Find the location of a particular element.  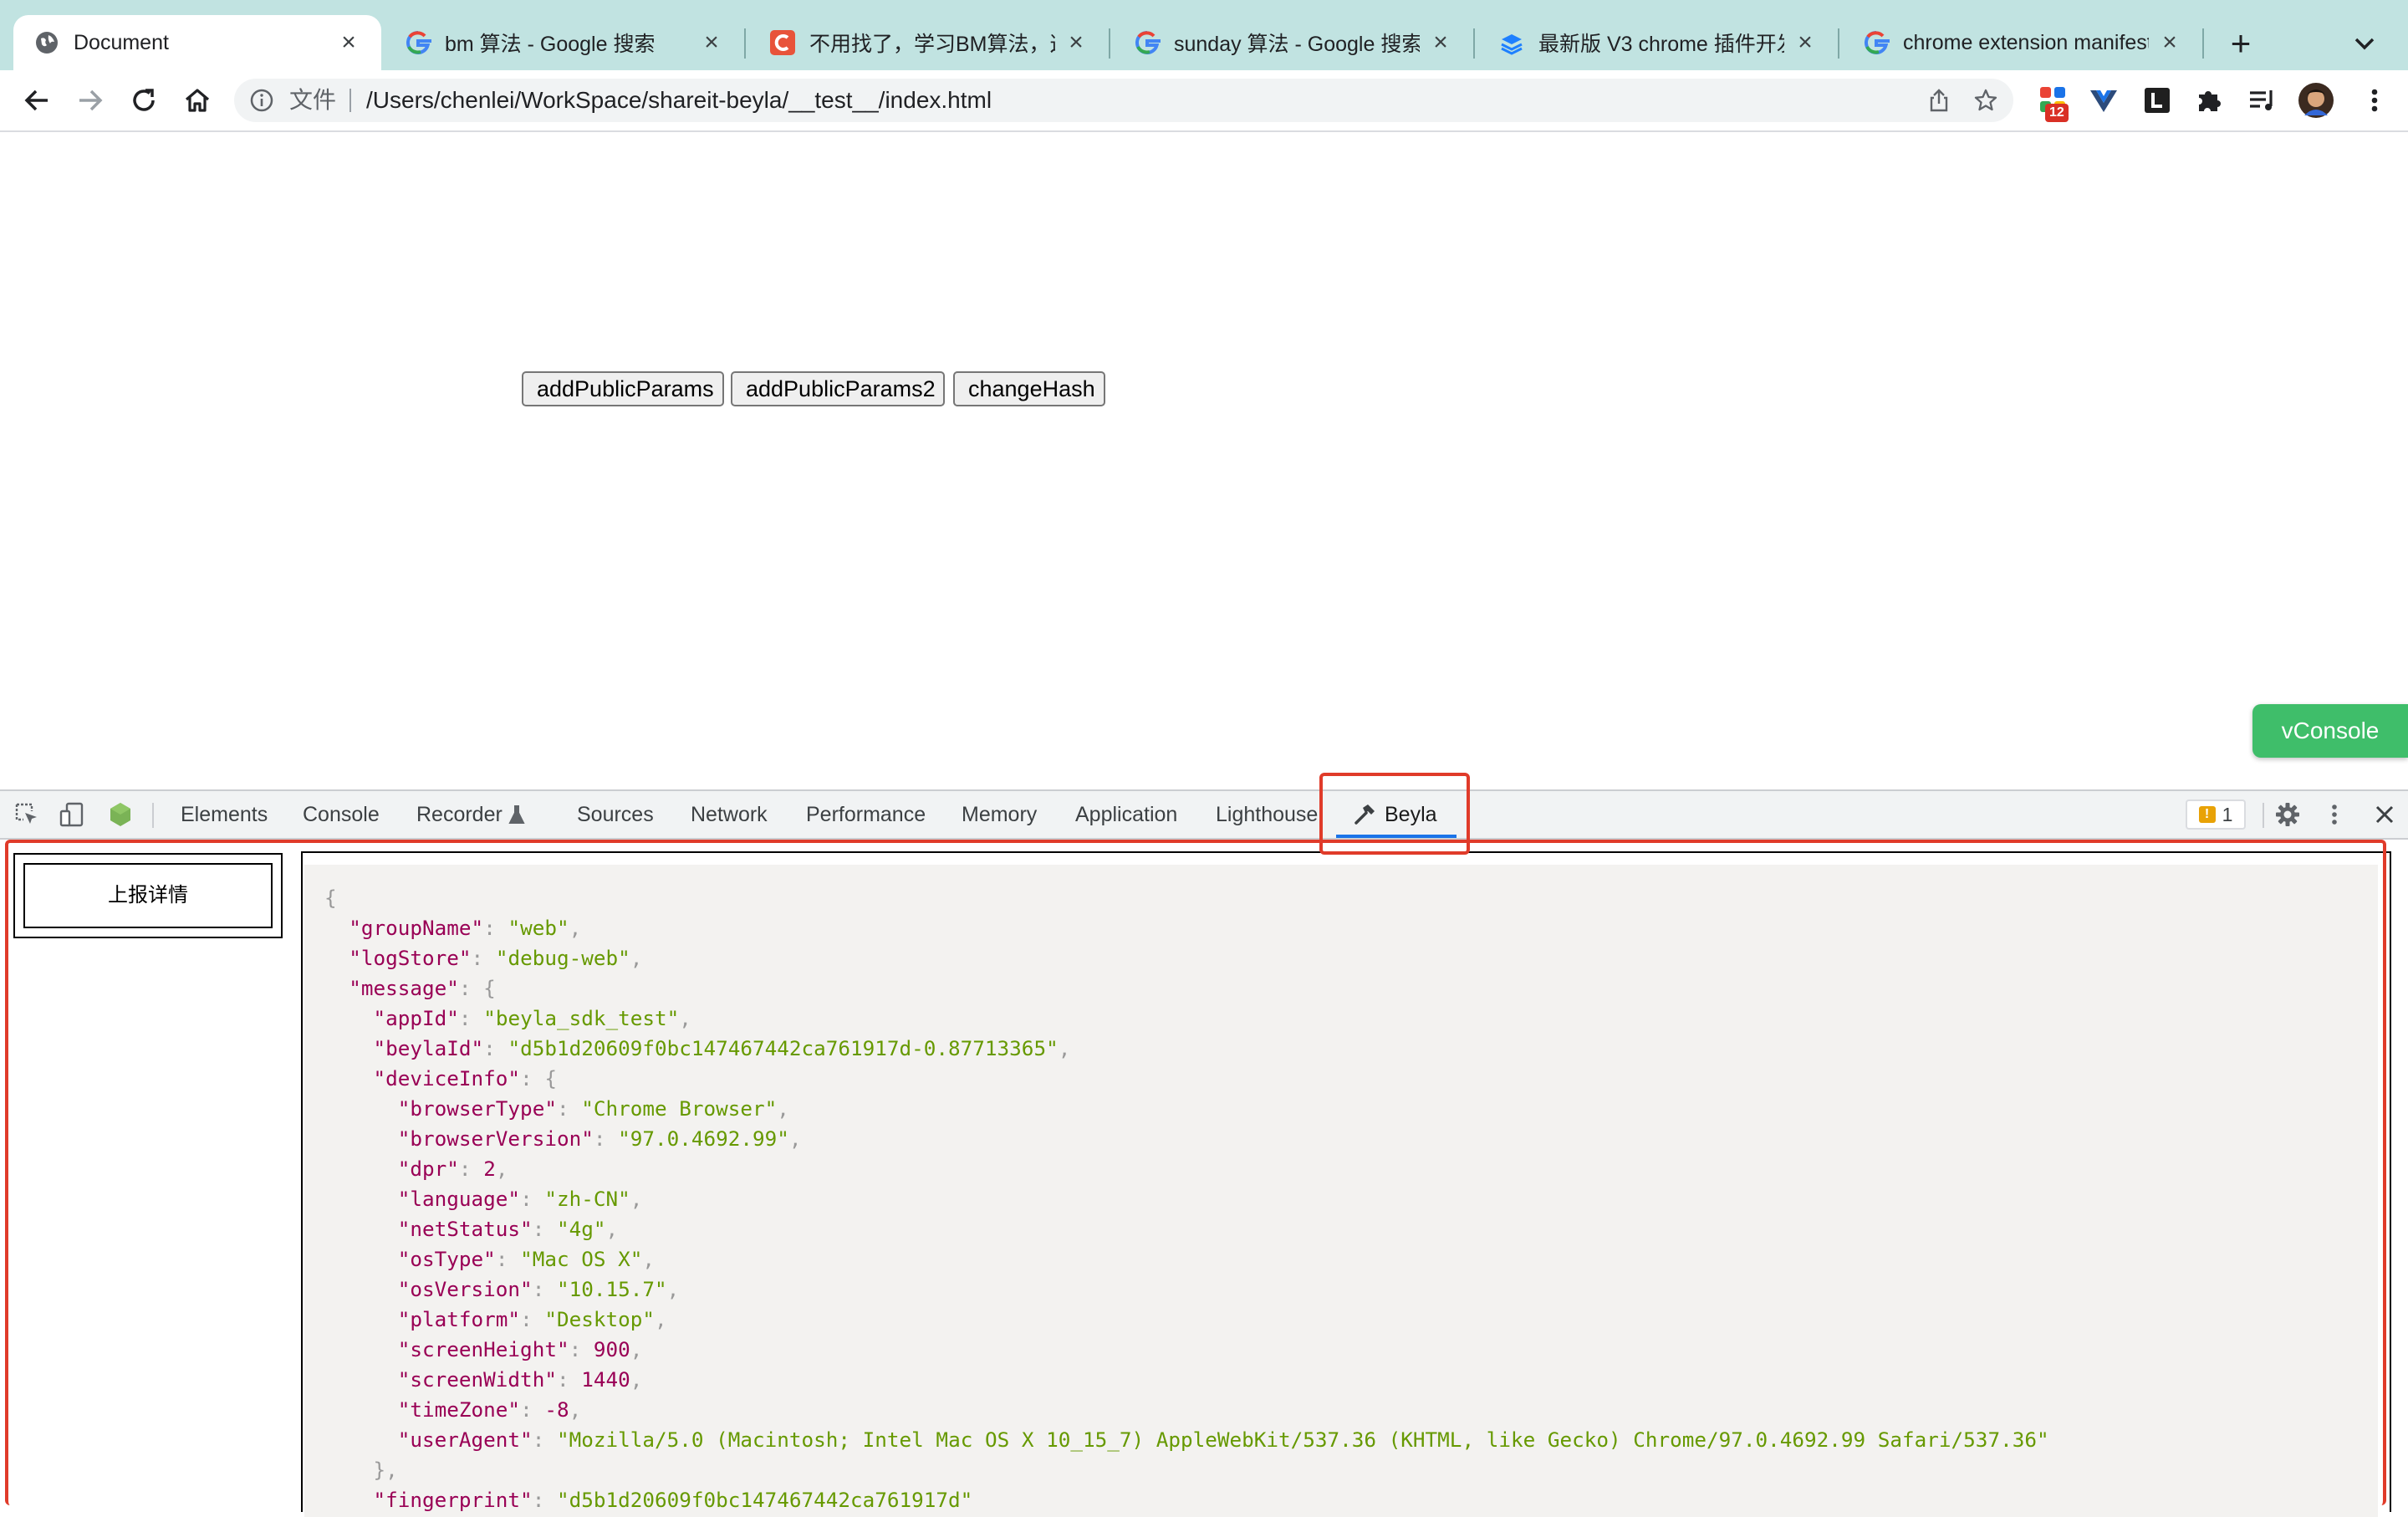

extensions-puzzle-icon is located at coordinates (2209, 100).